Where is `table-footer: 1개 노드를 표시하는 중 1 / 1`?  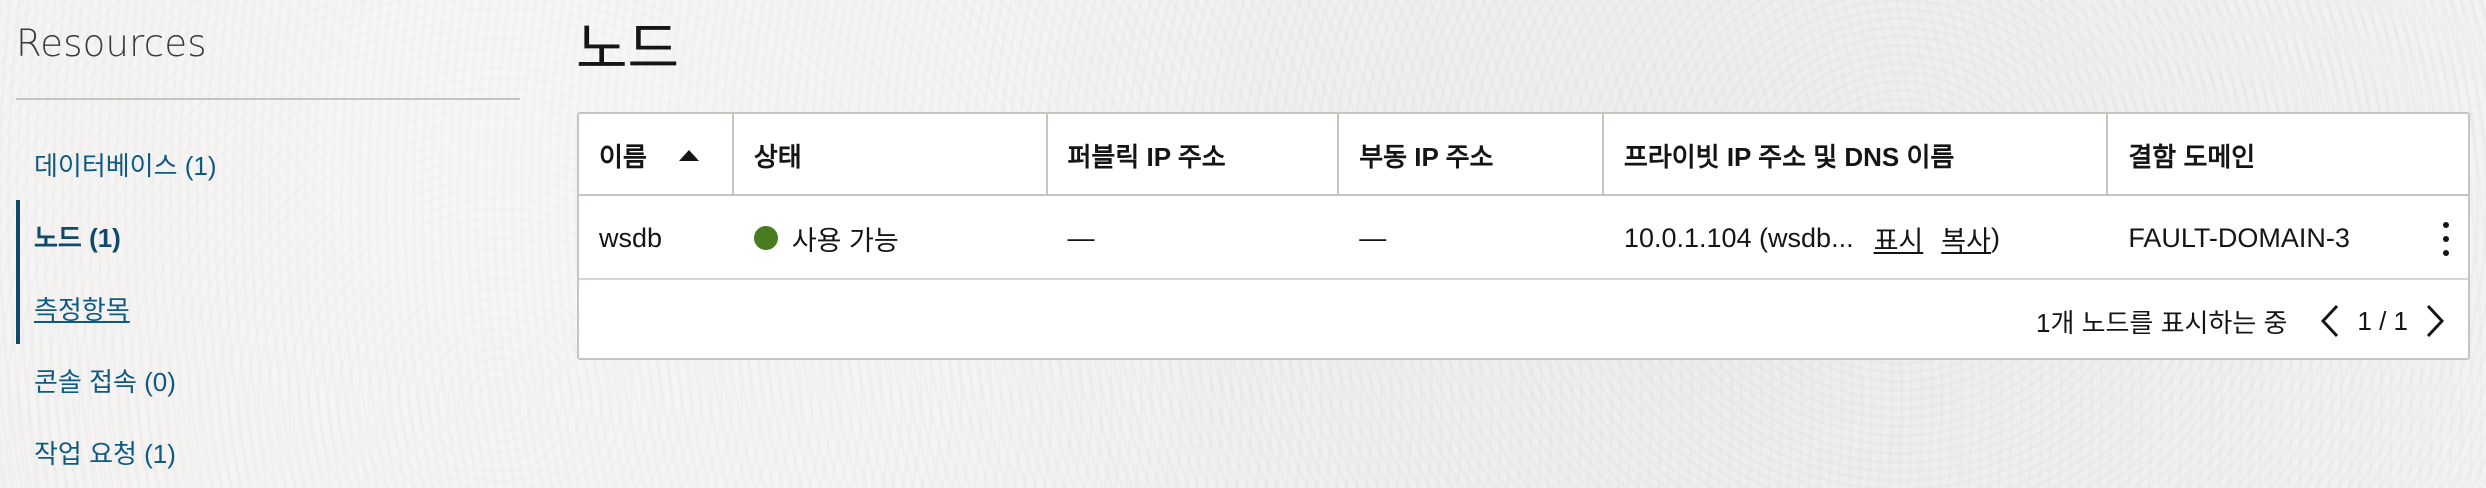 table-footer: 1개 노드를 표시하는 중 1 / 1 is located at coordinates (1523, 321).